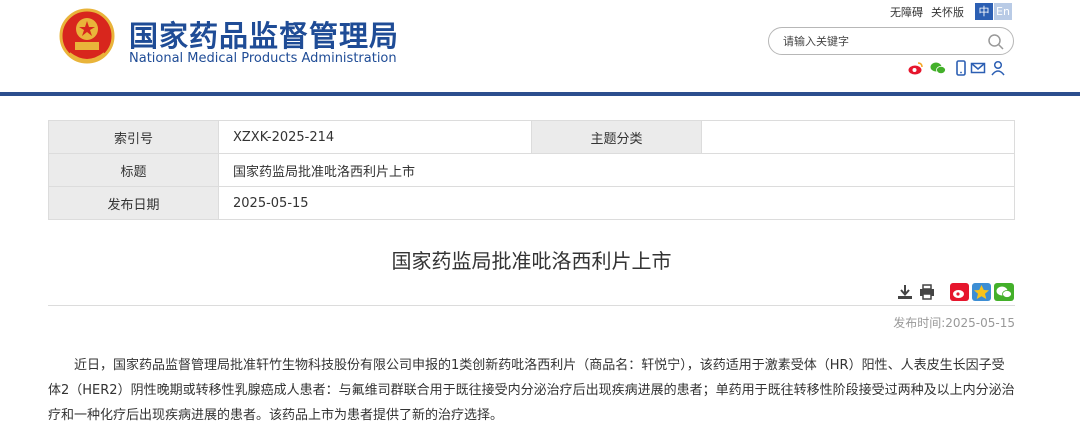 This screenshot has width=1080, height=443. I want to click on header-divider, so click(540, 94).